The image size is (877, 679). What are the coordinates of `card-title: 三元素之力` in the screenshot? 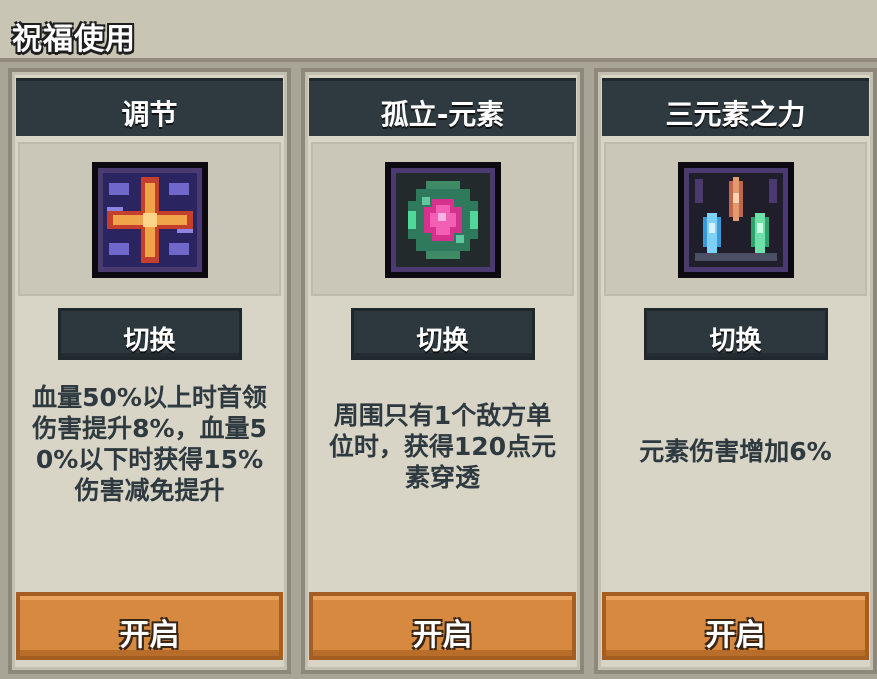 It's located at (735, 114).